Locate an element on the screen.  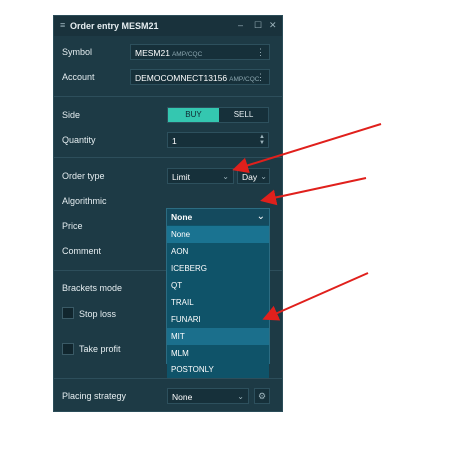
arrow-to-mit-option is located at coordinates (315, 296).